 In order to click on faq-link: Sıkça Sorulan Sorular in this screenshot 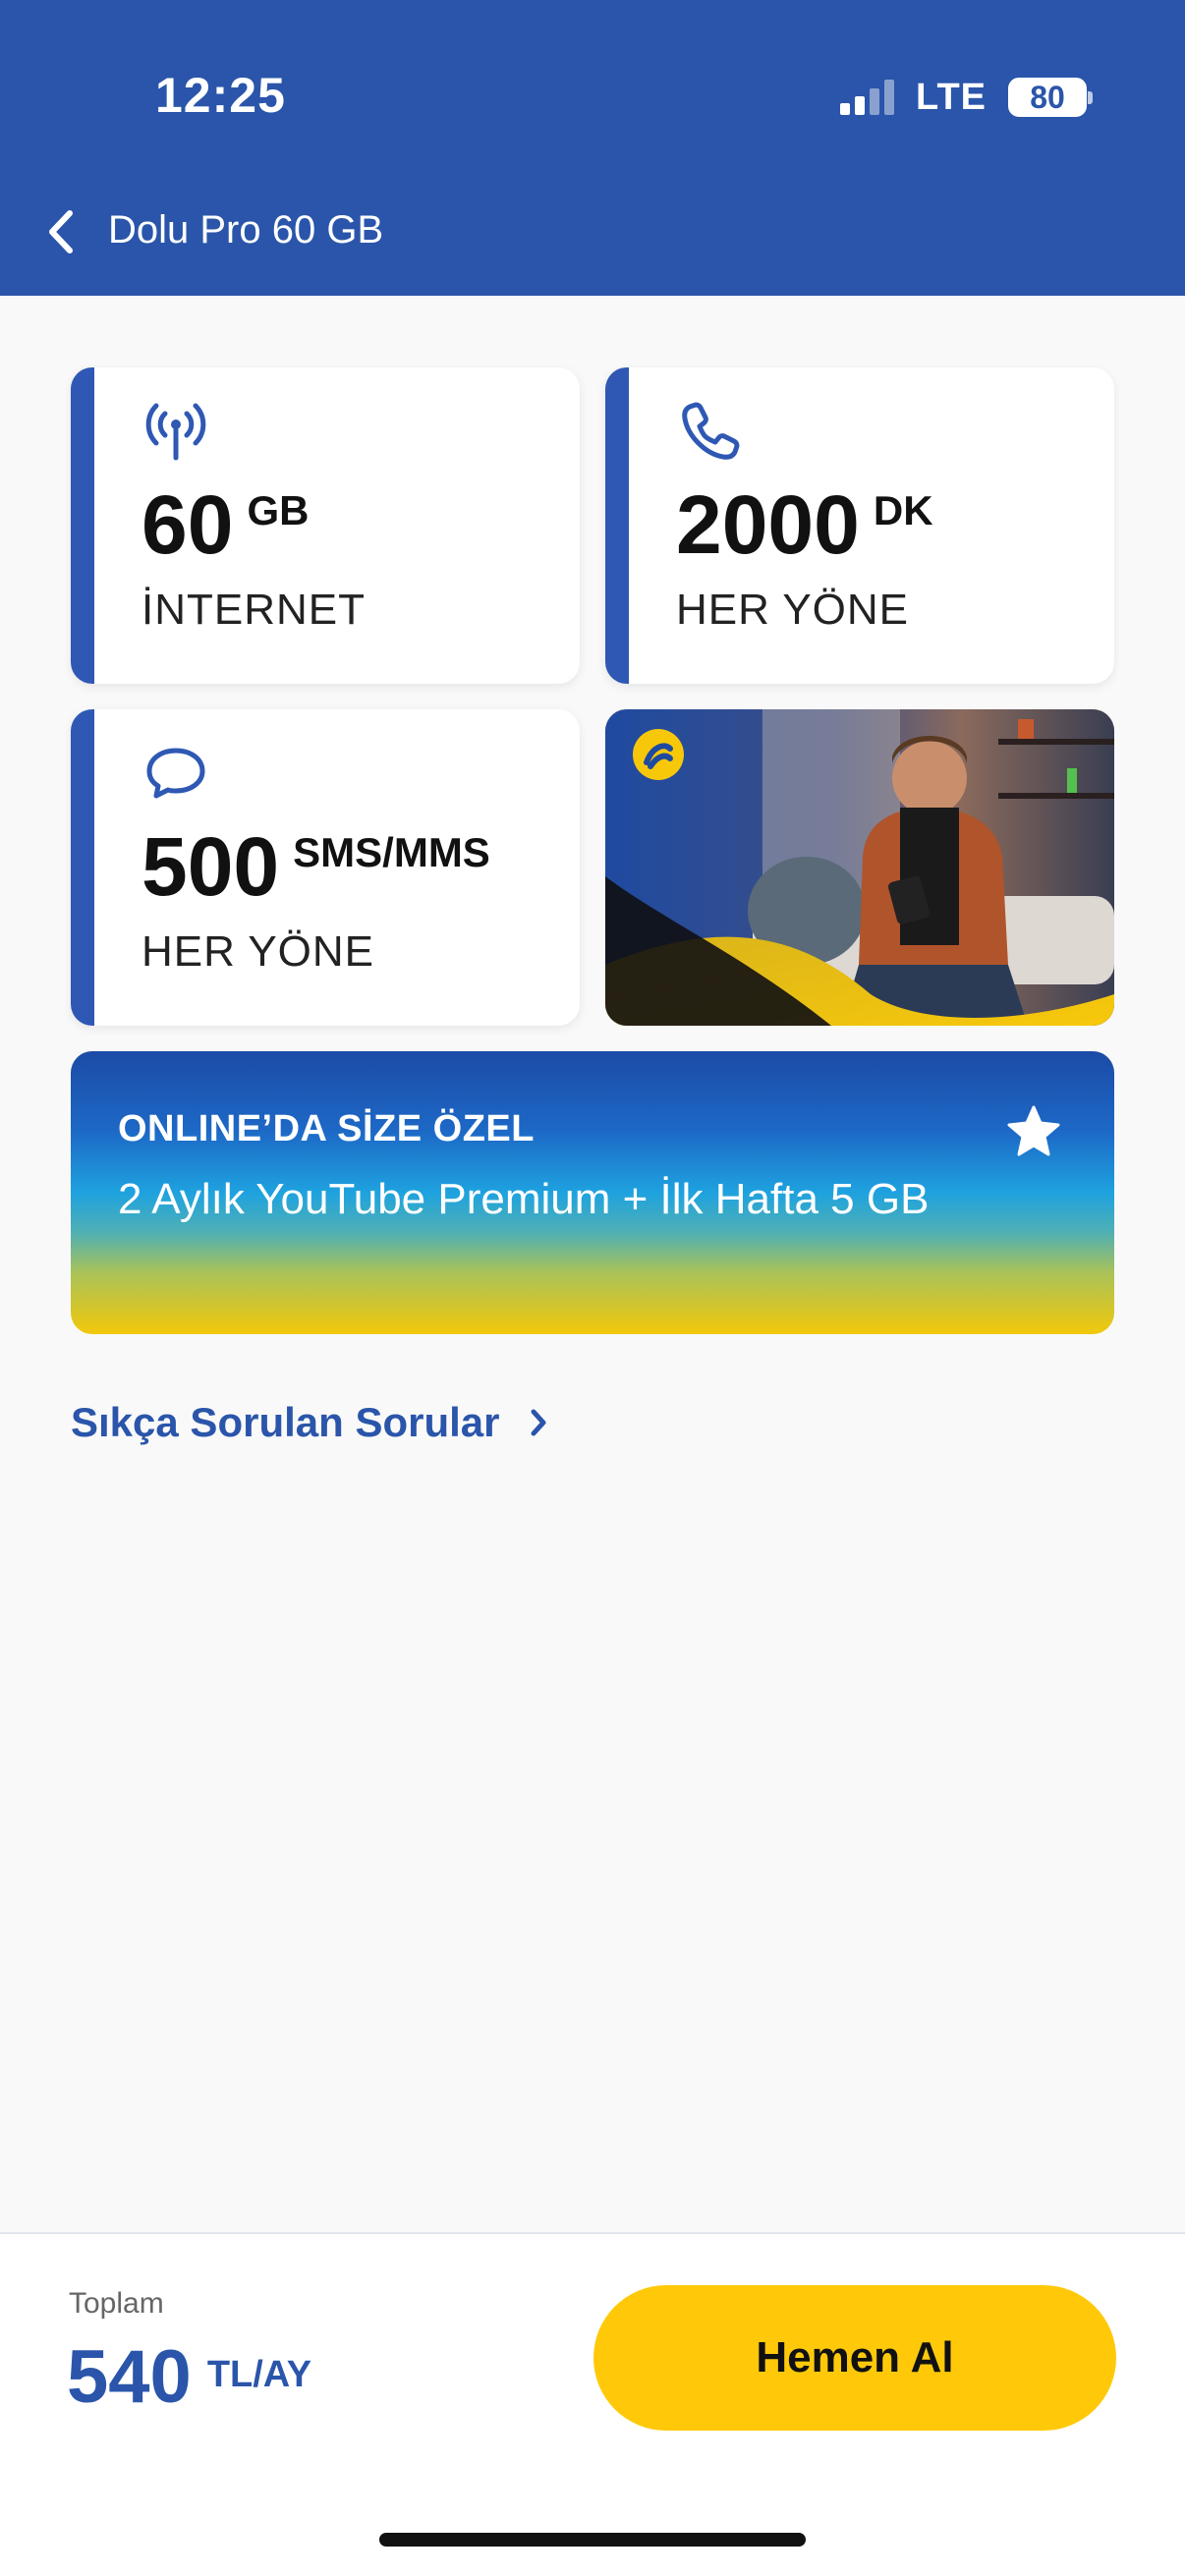, I will do `click(309, 1422)`.